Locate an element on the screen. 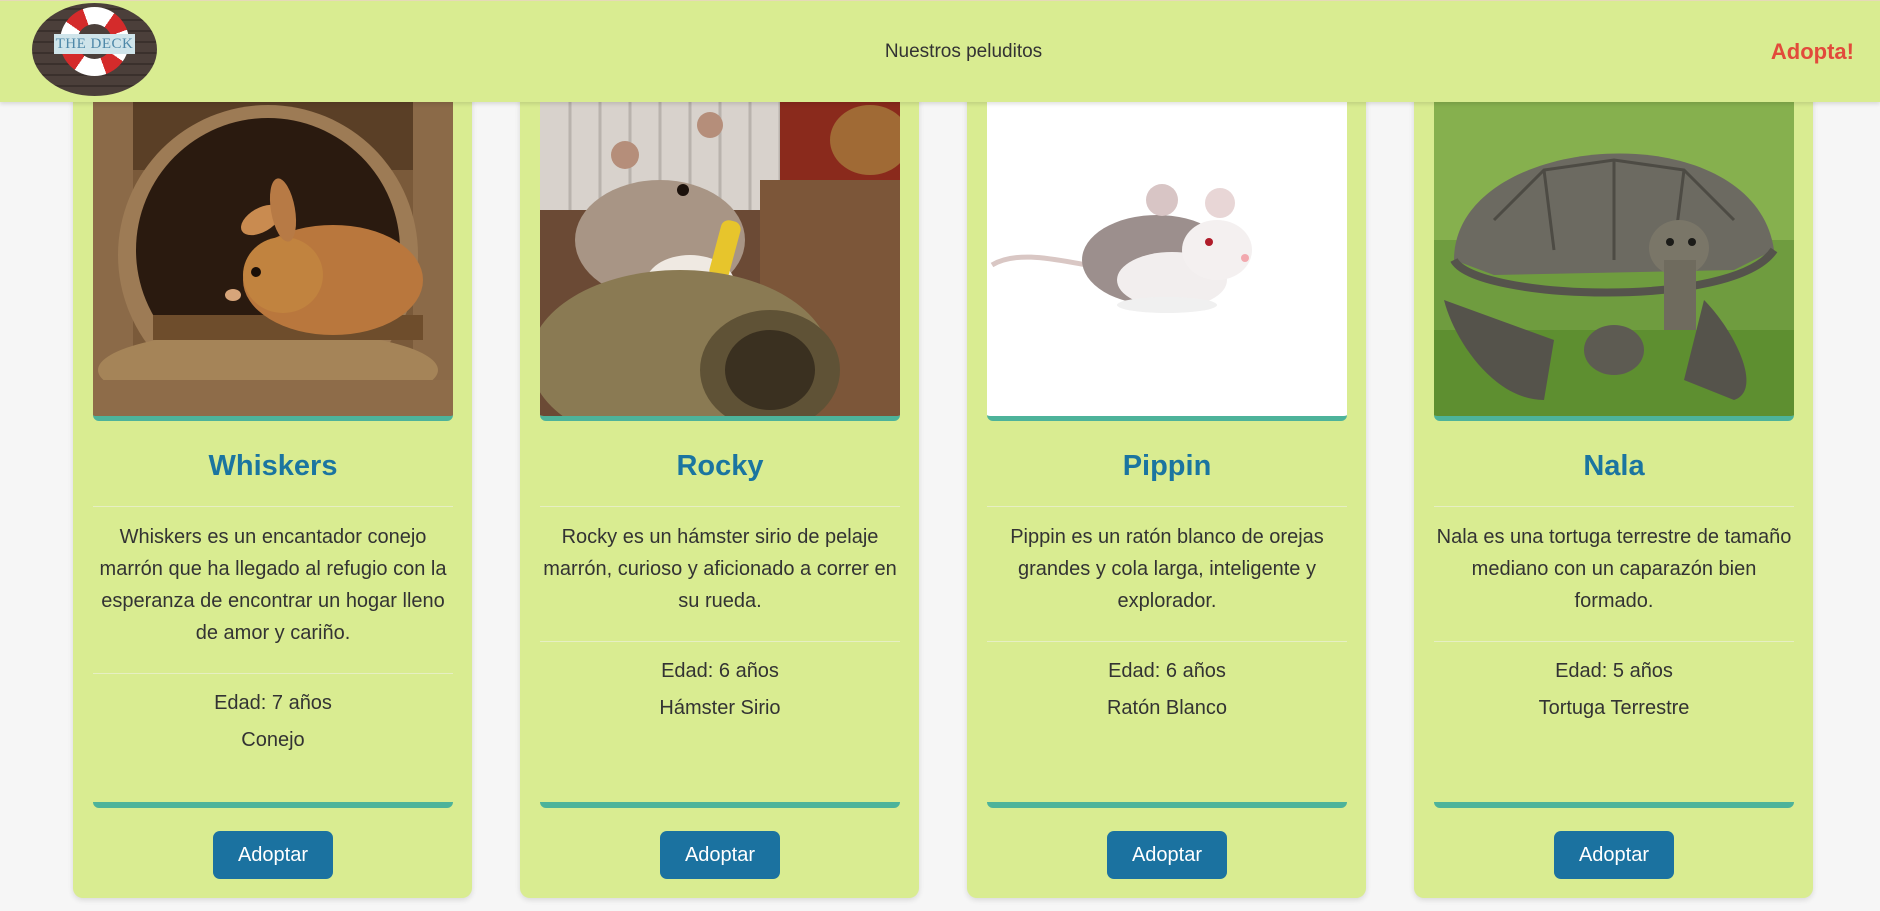 This screenshot has width=1880, height=911. tortoise-on-grass-photo is located at coordinates (1614, 258).